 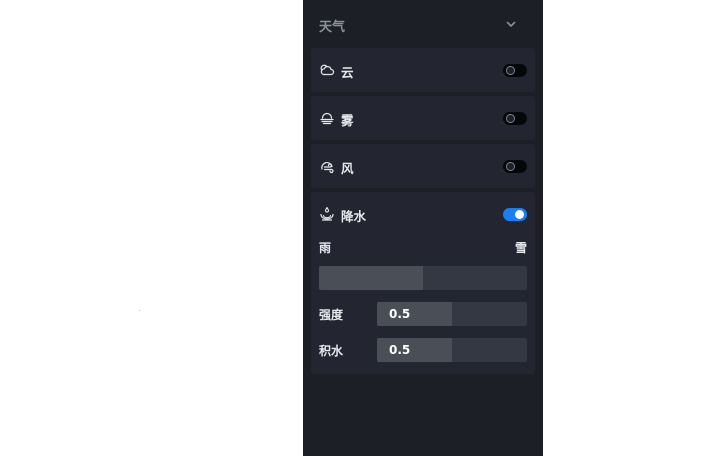 What do you see at coordinates (400, 350) in the screenshot?
I see `accumulation-value: 0.5` at bounding box center [400, 350].